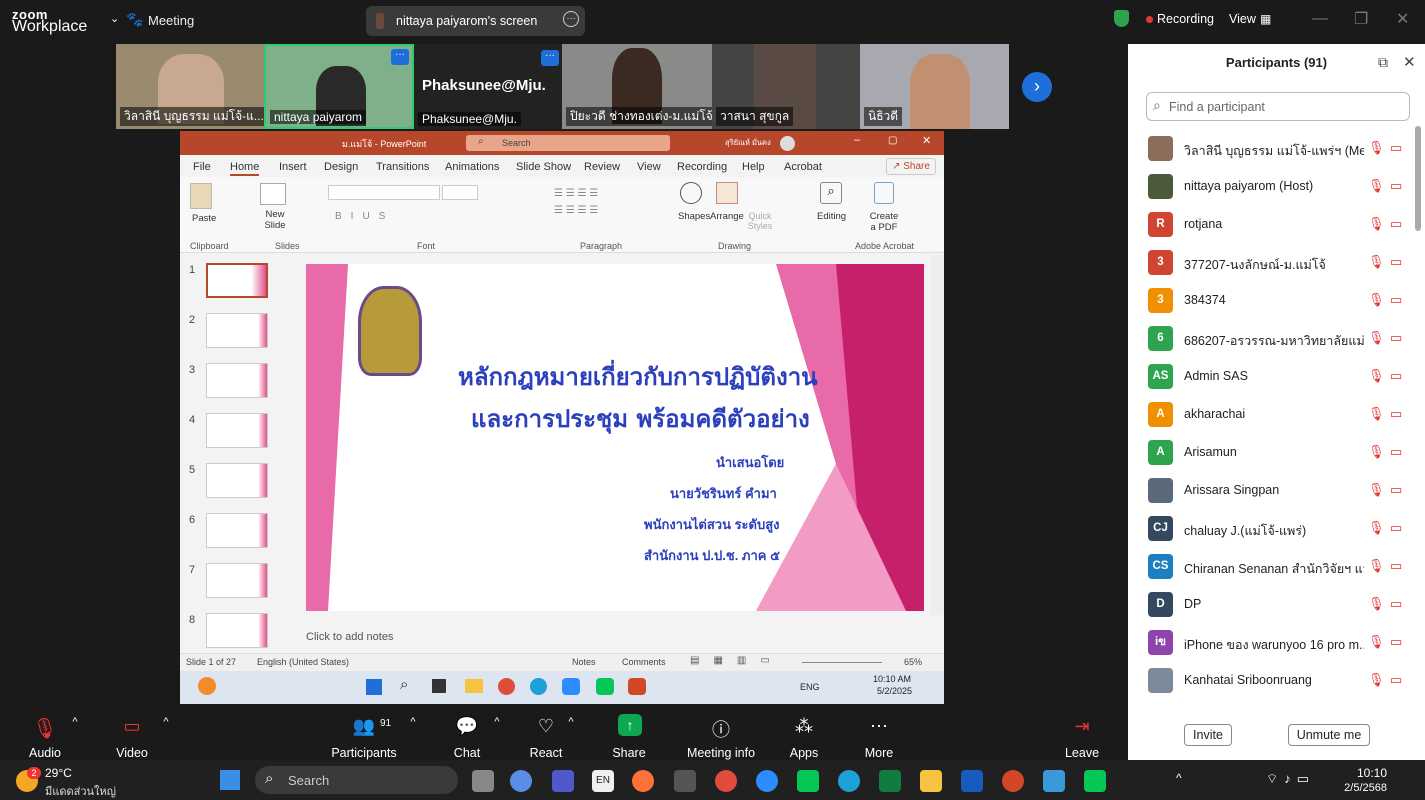 The height and width of the screenshot is (800, 1425). What do you see at coordinates (364, 726) in the screenshot?
I see `participants-icon: 👥` at bounding box center [364, 726].